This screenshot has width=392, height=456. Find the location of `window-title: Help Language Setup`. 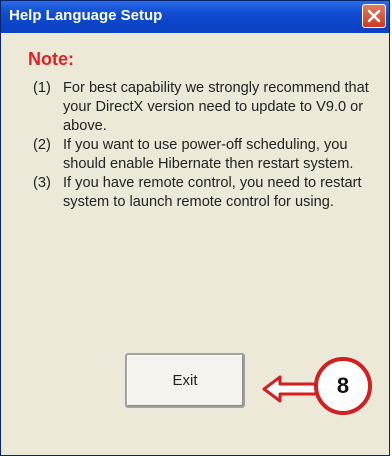

window-title: Help Language Setup is located at coordinates (86, 15).